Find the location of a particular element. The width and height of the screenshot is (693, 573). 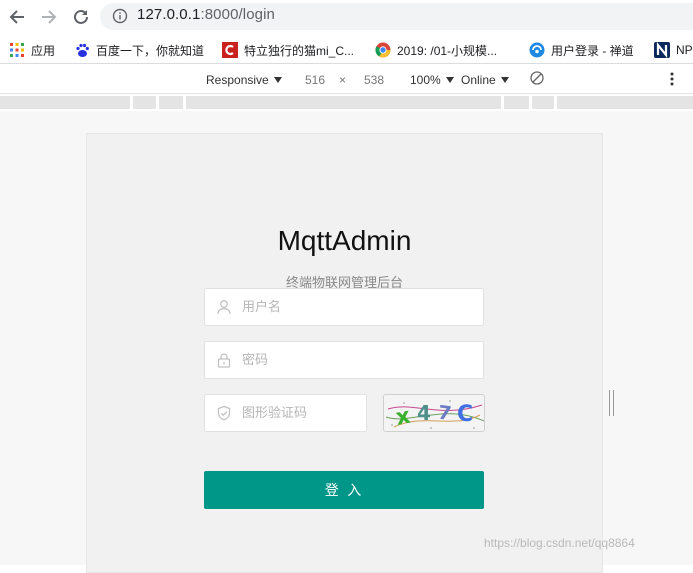

forward-button is located at coordinates (49, 17).